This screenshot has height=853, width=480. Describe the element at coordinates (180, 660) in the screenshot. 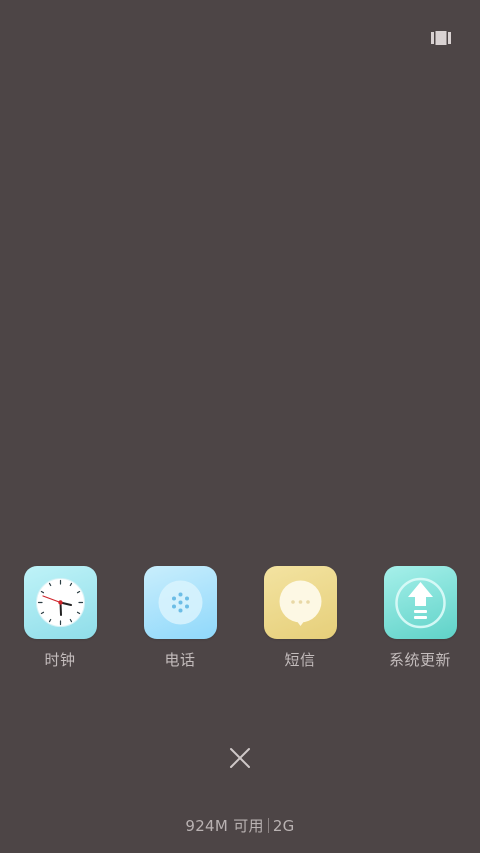

I see `app-label-phone: 电话` at that location.